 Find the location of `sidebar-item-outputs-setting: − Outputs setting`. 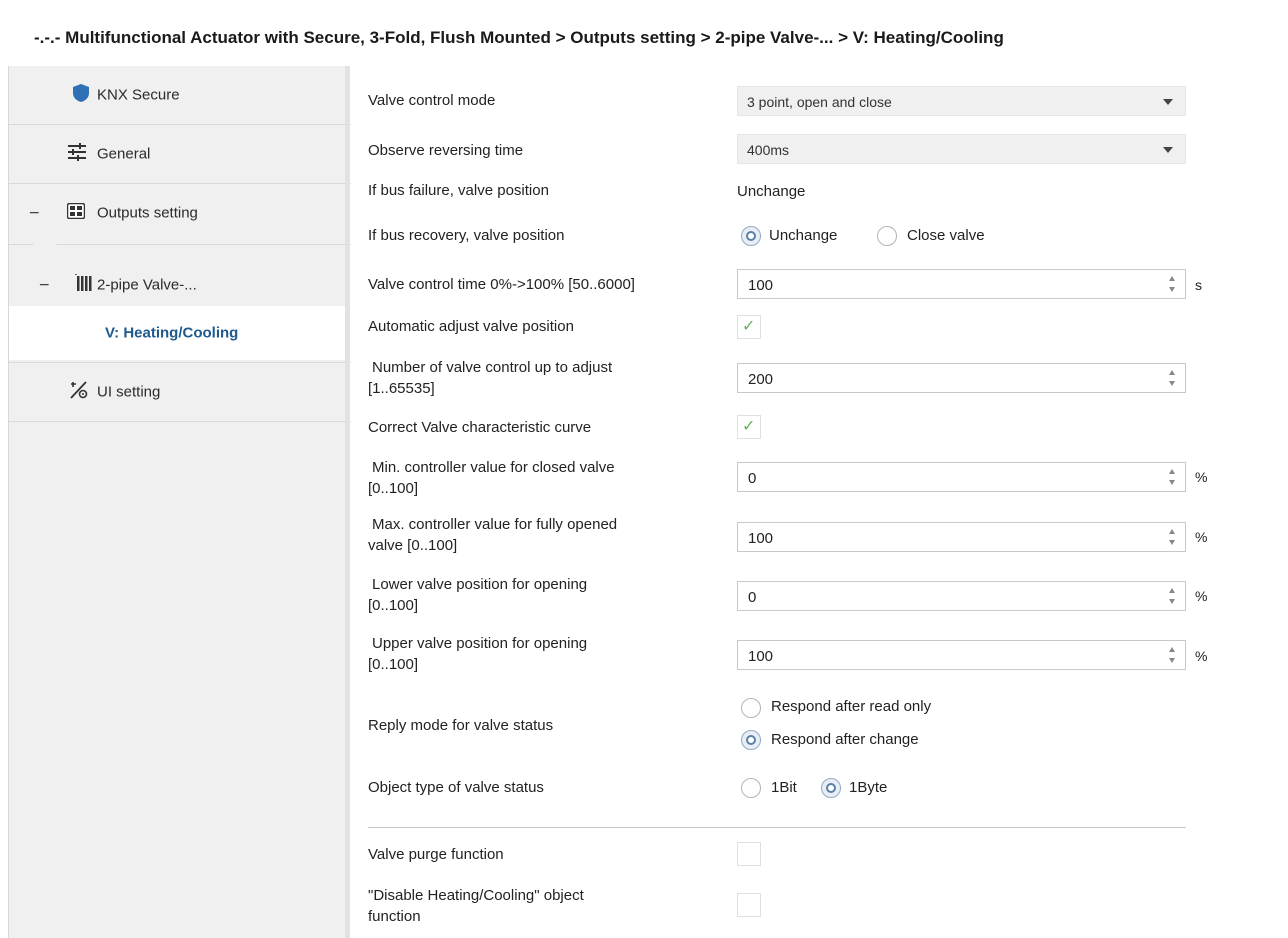

sidebar-item-outputs-setting: − Outputs setting is located at coordinates (180, 213).